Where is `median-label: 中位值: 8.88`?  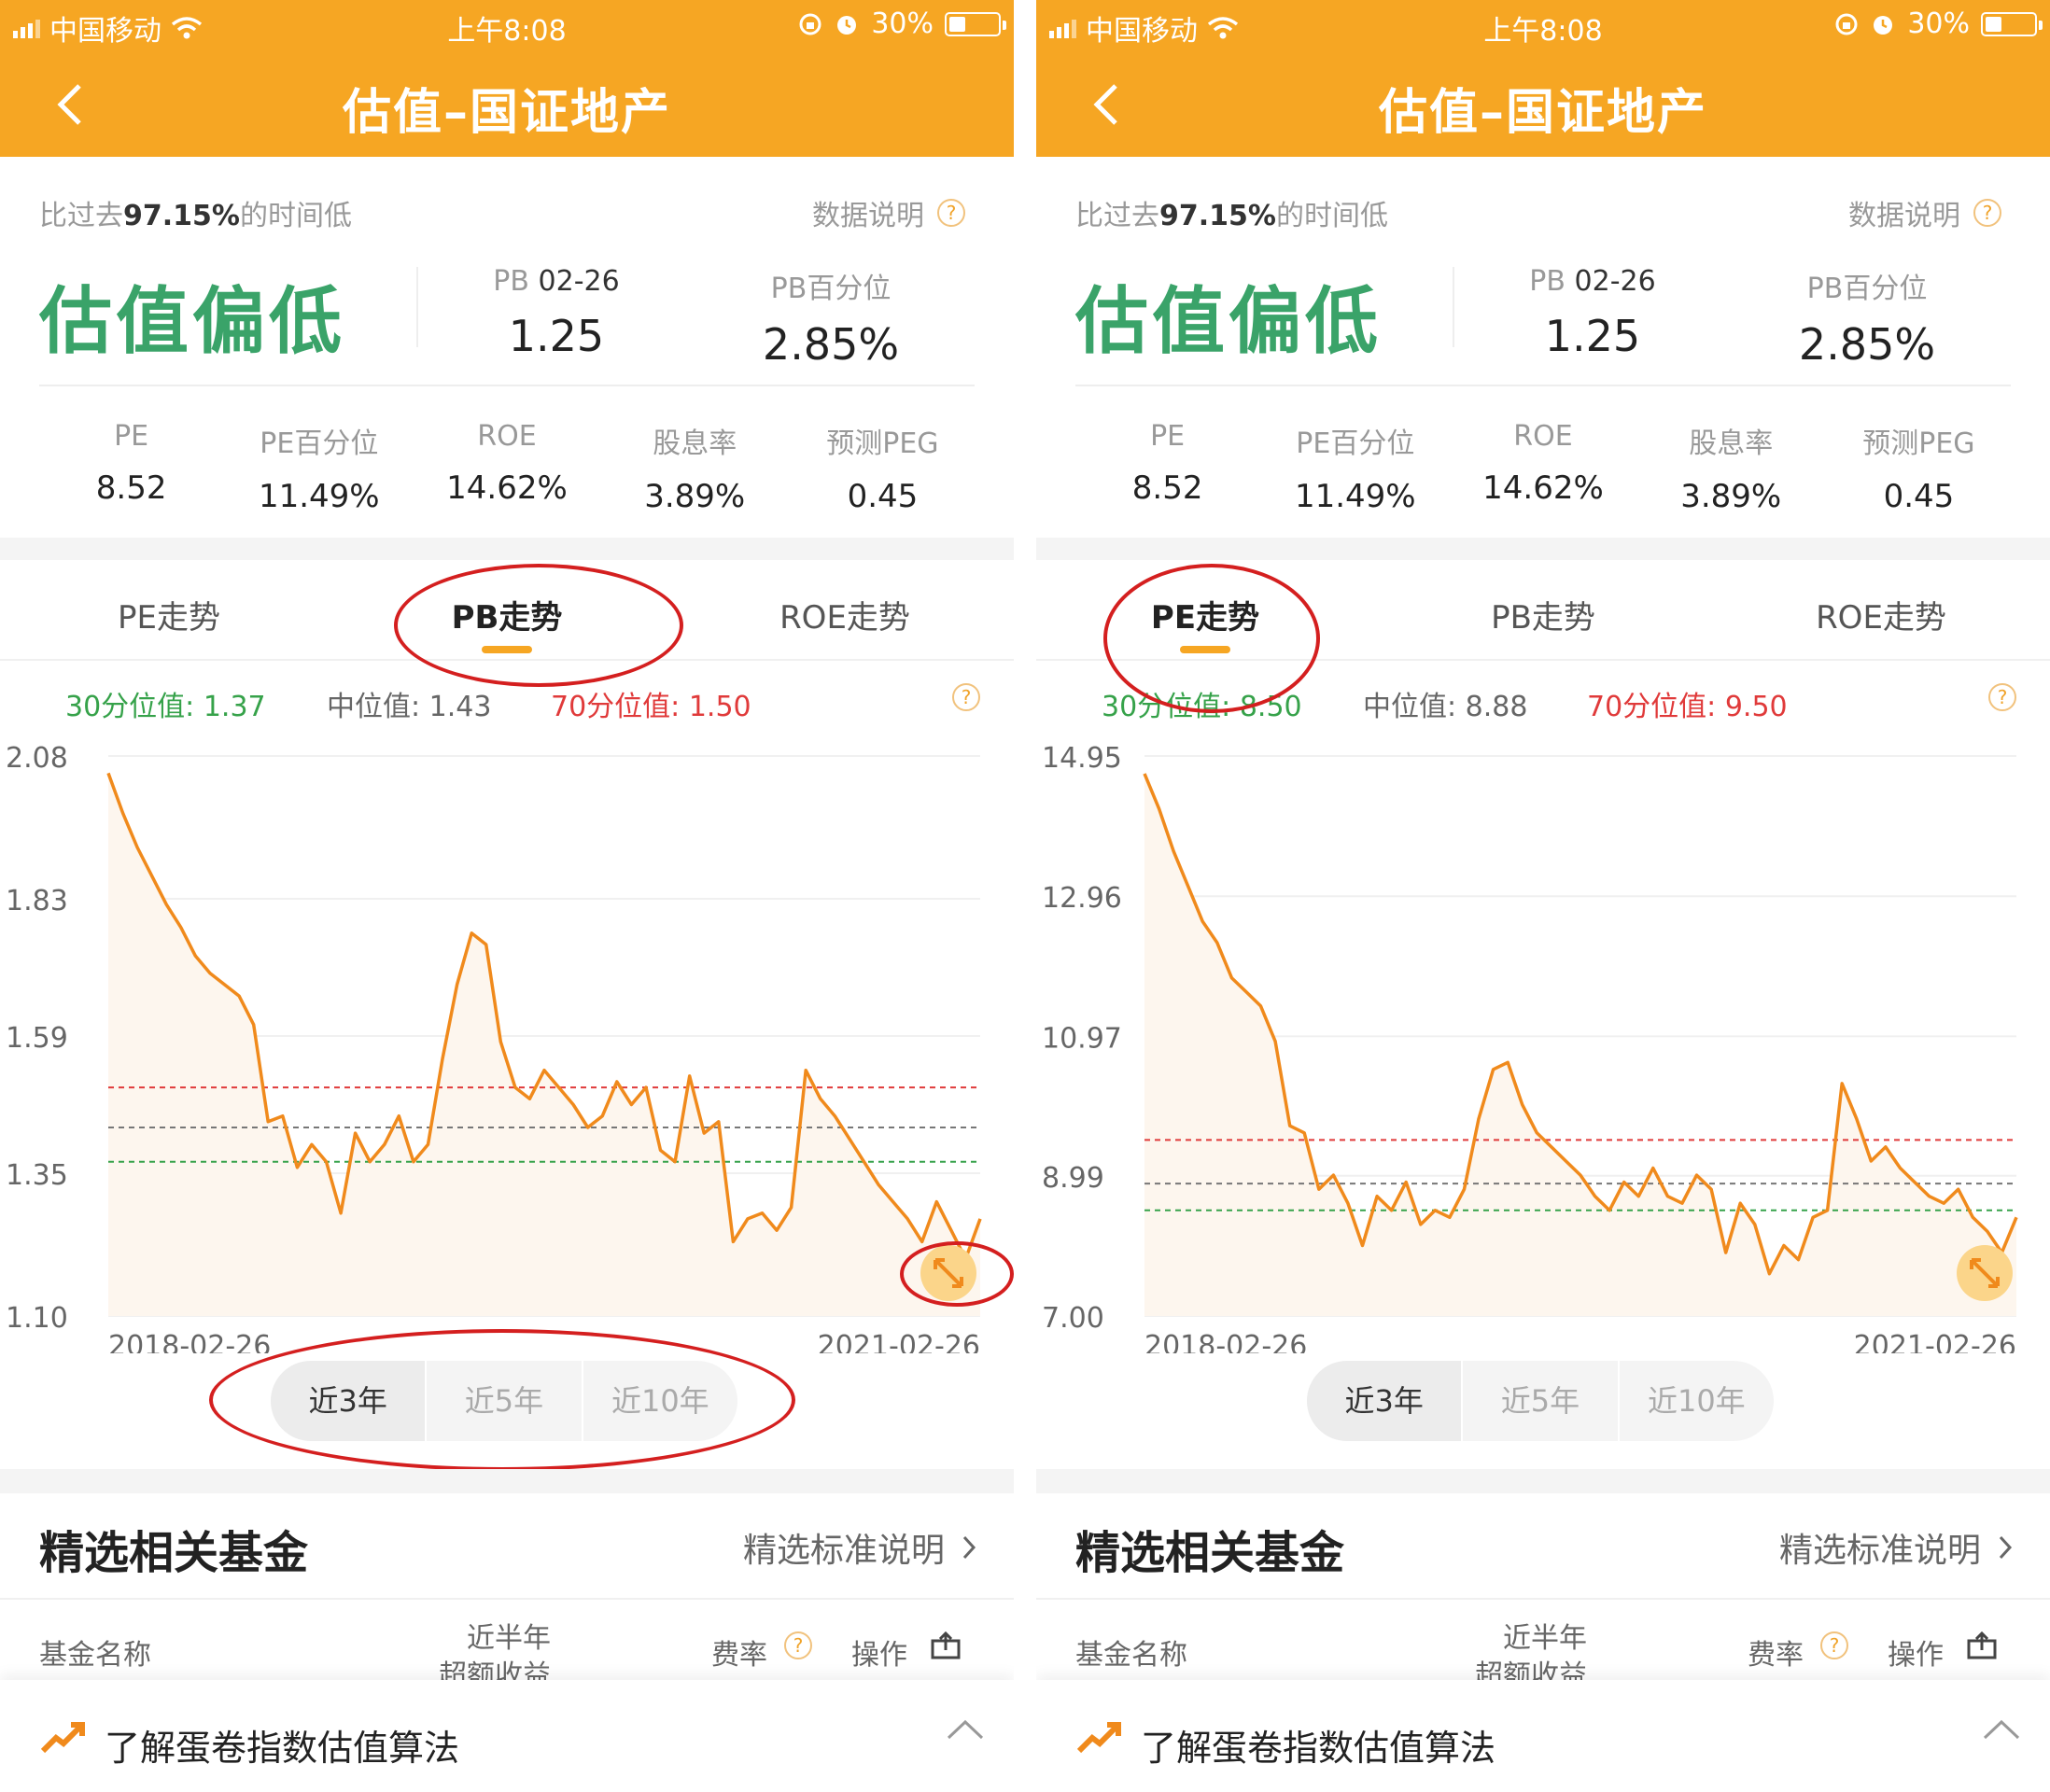 median-label: 中位值: 8.88 is located at coordinates (1445, 707).